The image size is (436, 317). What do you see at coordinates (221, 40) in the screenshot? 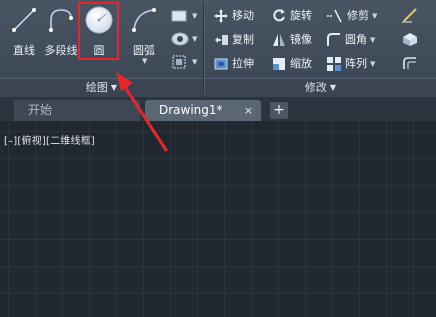
I see `copy-icon` at bounding box center [221, 40].